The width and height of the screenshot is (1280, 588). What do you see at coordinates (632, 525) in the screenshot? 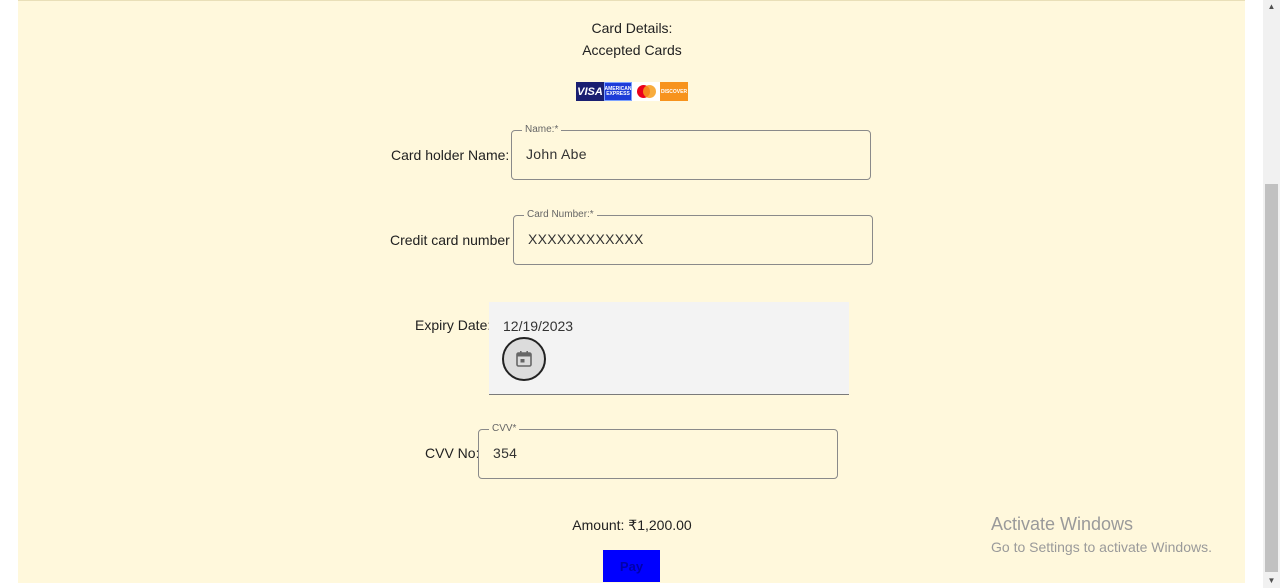
I see `amount-text: Amount: ₹1,200.00` at bounding box center [632, 525].